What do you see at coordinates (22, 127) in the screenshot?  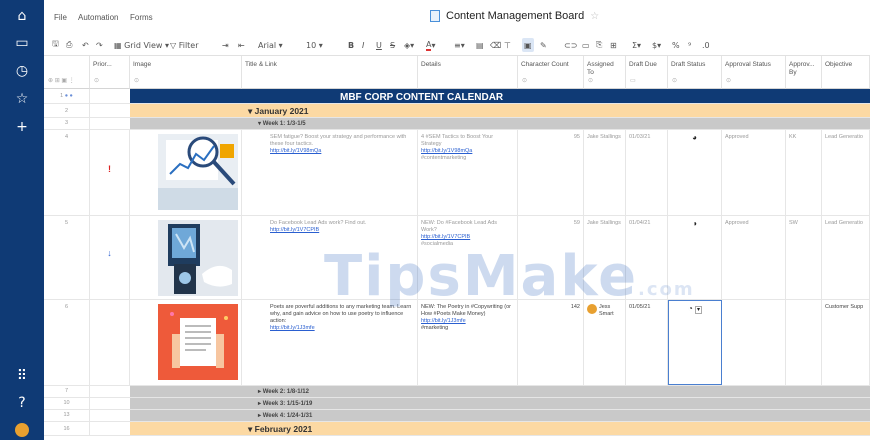 I see `create-plus-icon: +` at bounding box center [22, 127].